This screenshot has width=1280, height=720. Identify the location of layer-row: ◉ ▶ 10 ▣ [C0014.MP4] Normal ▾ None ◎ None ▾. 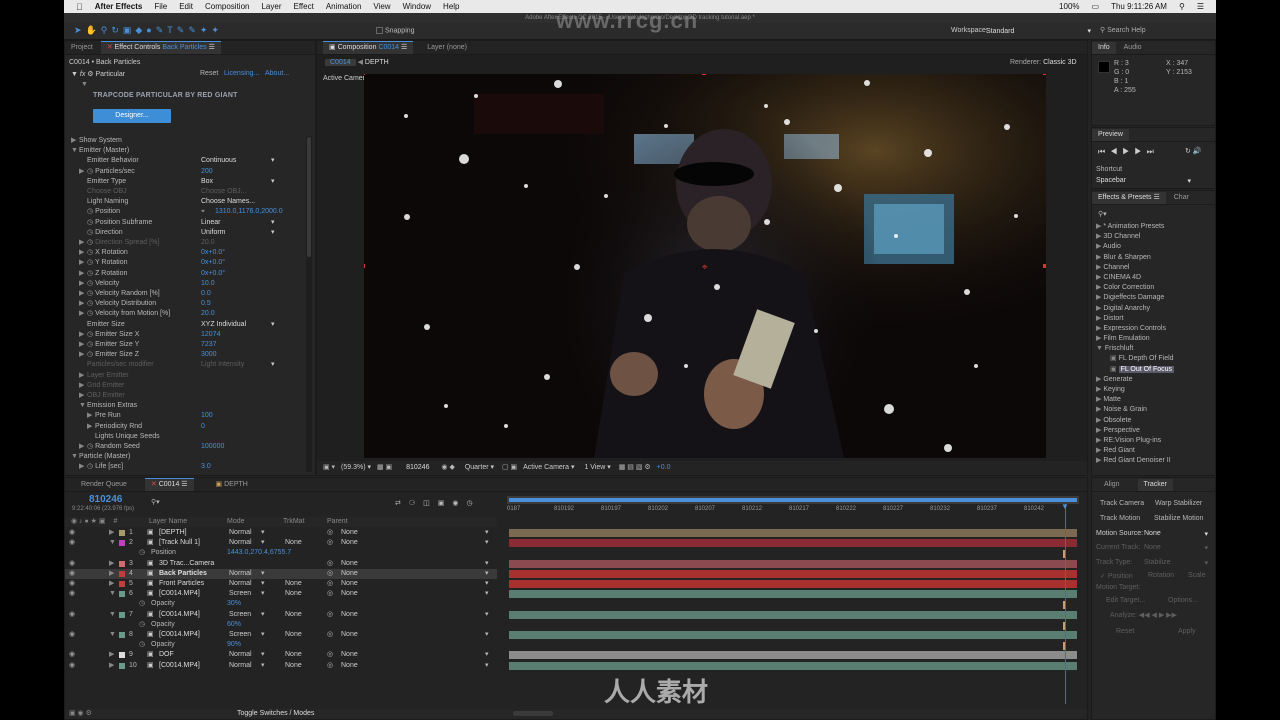
(281, 666).